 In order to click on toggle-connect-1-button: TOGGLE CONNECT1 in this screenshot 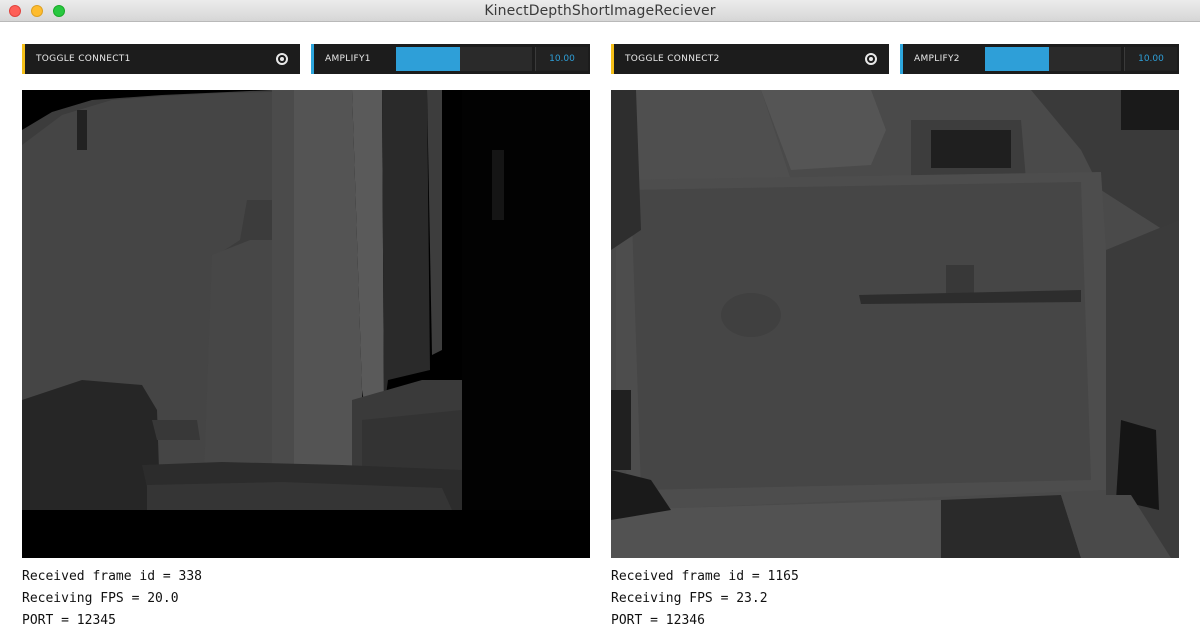, I will do `click(161, 59)`.